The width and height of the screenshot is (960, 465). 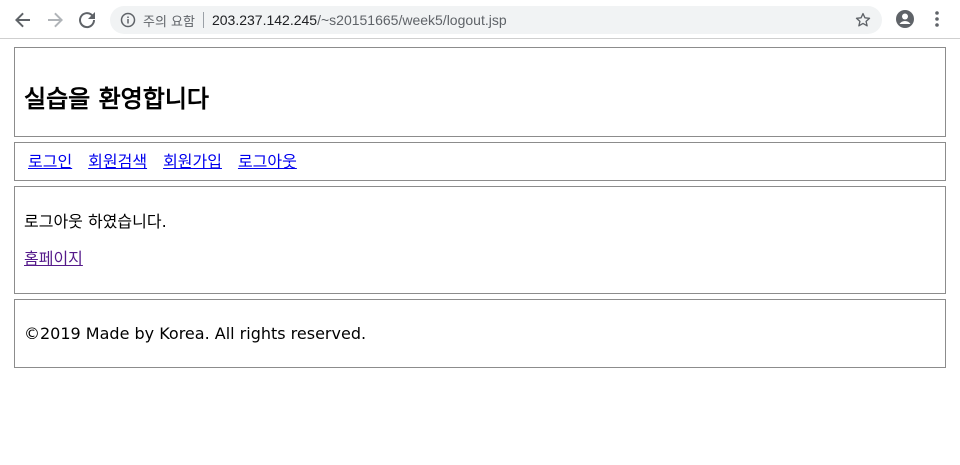 I want to click on security-label: 주의 요함, so click(x=169, y=20).